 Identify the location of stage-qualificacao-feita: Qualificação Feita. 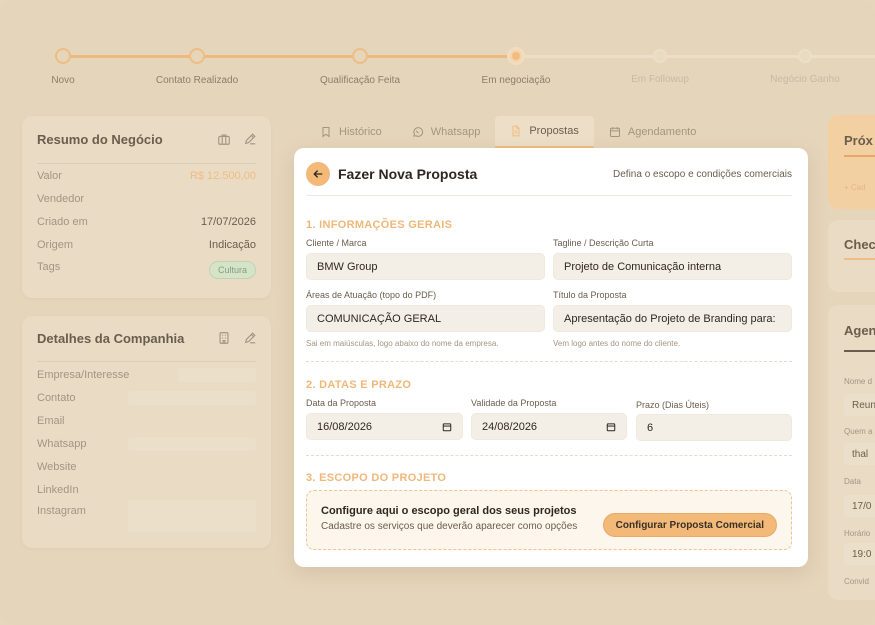
(360, 63).